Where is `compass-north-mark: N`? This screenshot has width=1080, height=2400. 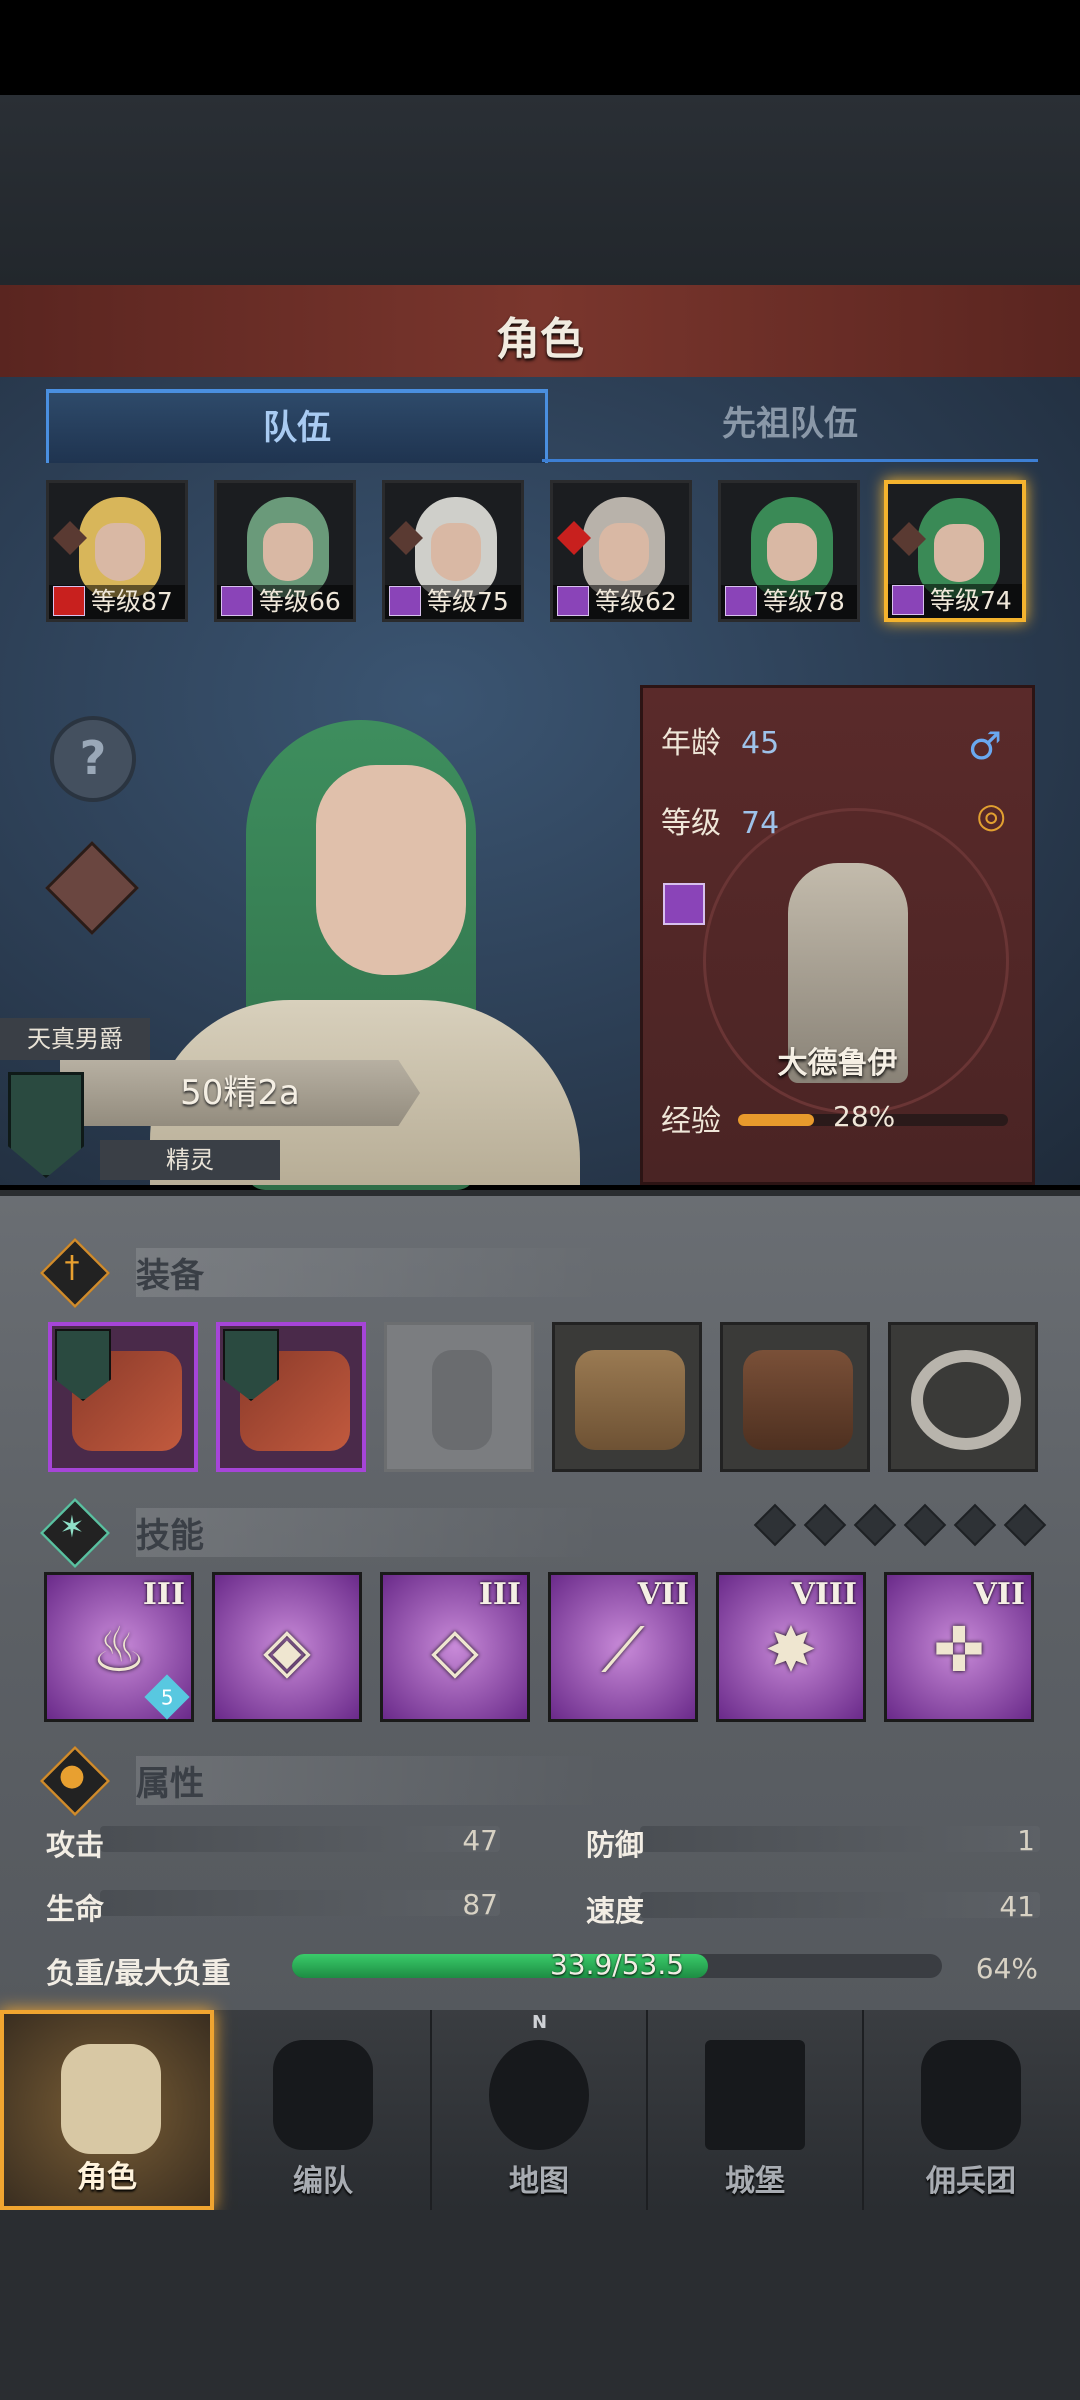
compass-north-mark: N is located at coordinates (540, 2022).